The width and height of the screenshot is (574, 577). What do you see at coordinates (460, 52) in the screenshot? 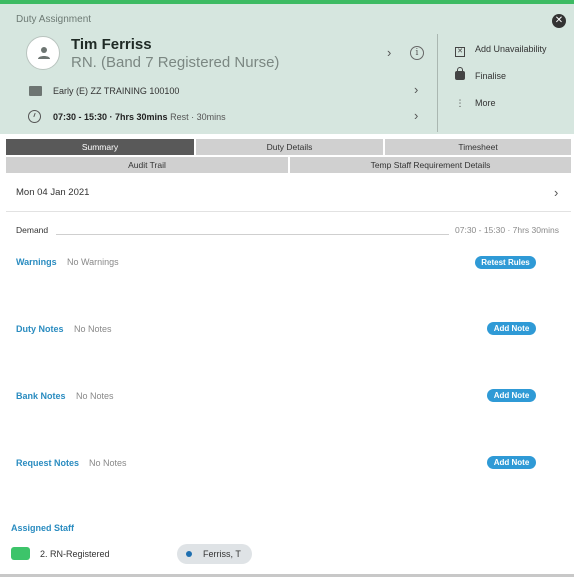
I see `calendar-x-icon: ✕` at bounding box center [460, 52].